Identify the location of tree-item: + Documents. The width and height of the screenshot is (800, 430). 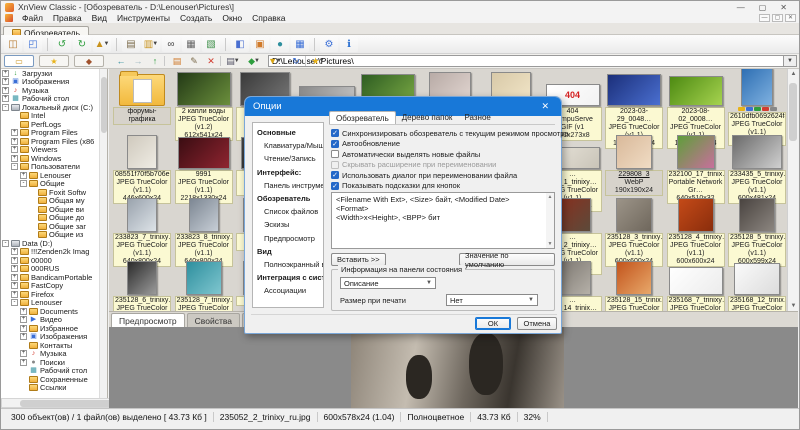
(54, 311).